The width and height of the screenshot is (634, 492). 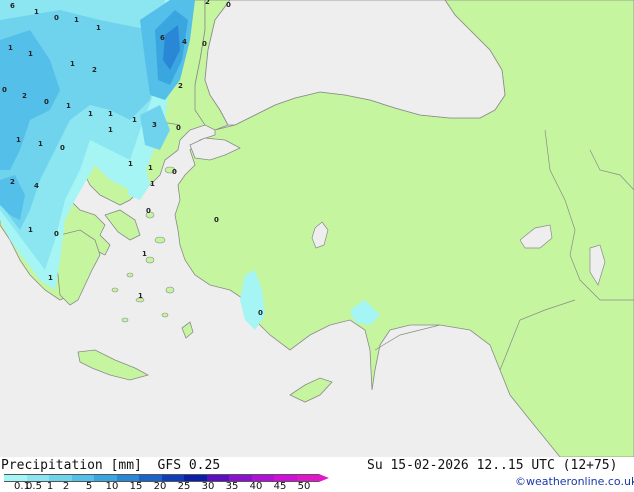 I want to click on rain-label: 3, so click(x=154, y=125).